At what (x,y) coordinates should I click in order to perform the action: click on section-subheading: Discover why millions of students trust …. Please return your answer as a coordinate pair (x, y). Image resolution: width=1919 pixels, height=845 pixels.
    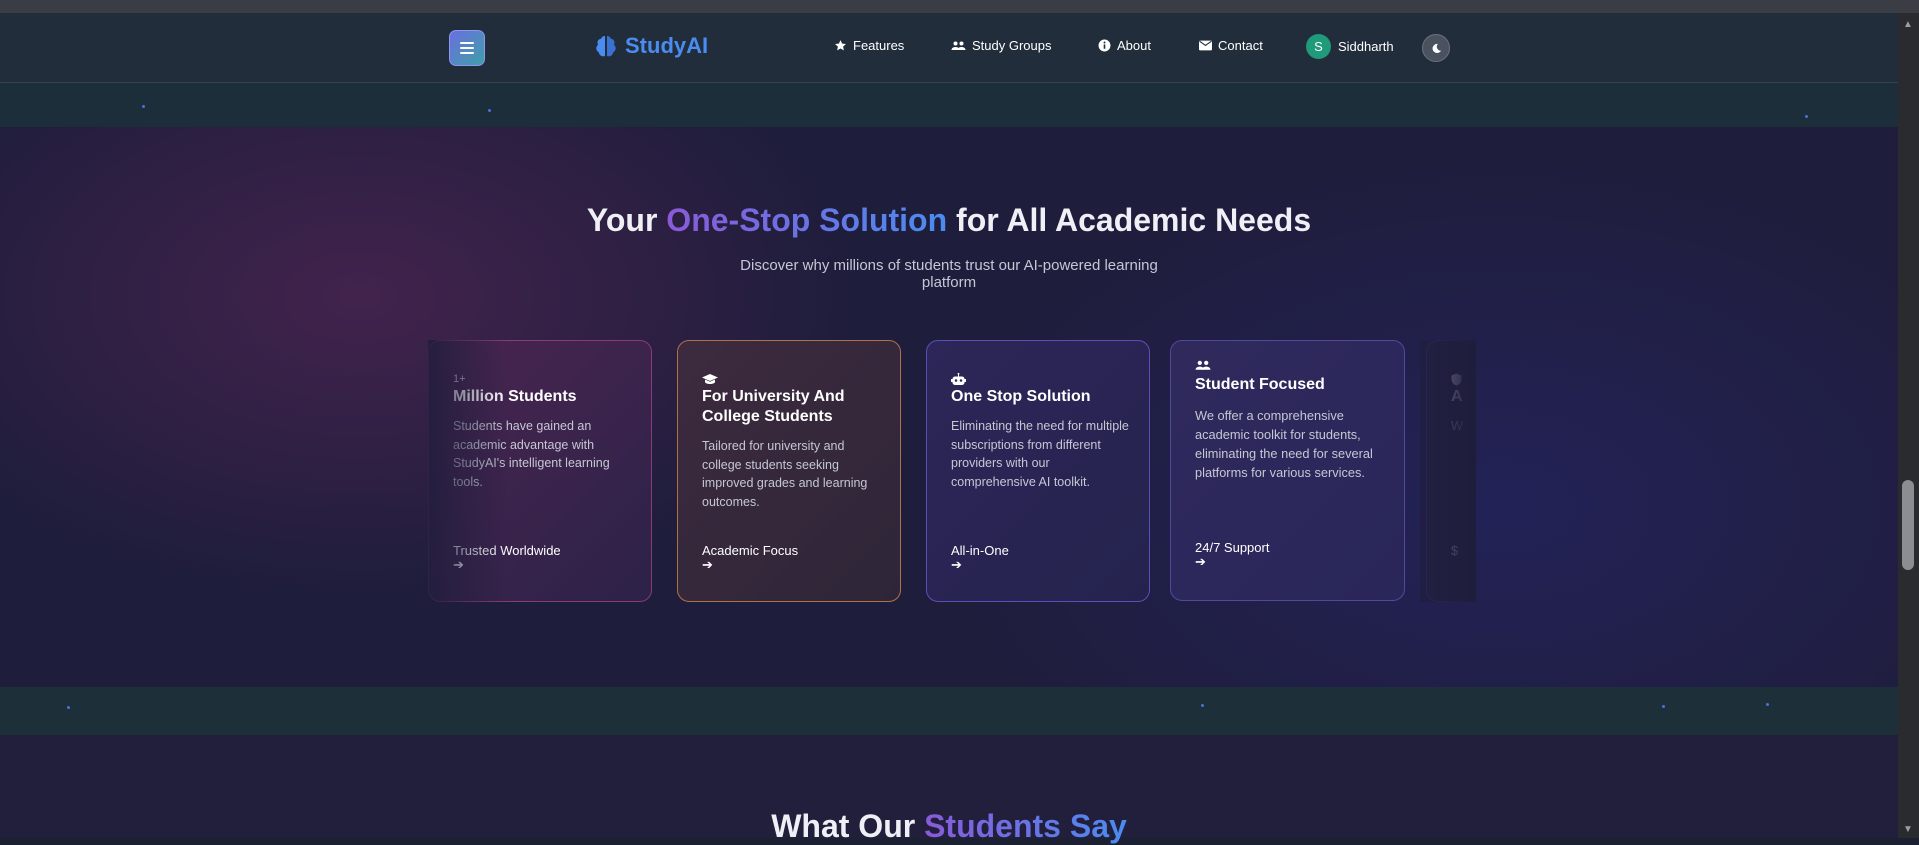
    Looking at the image, I should click on (949, 274).